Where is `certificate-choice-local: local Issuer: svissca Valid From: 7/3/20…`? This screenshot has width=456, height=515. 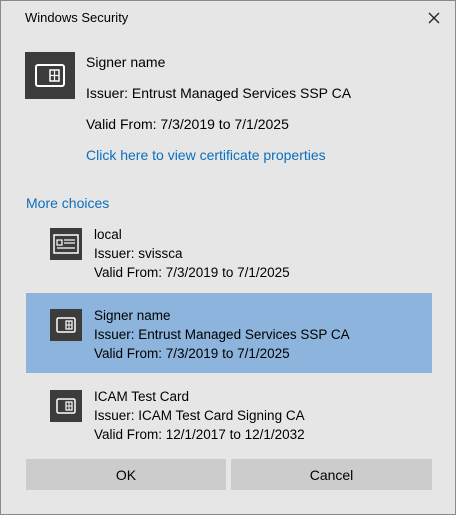 certificate-choice-local: local Issuer: svissca Valid From: 7/3/20… is located at coordinates (229, 252).